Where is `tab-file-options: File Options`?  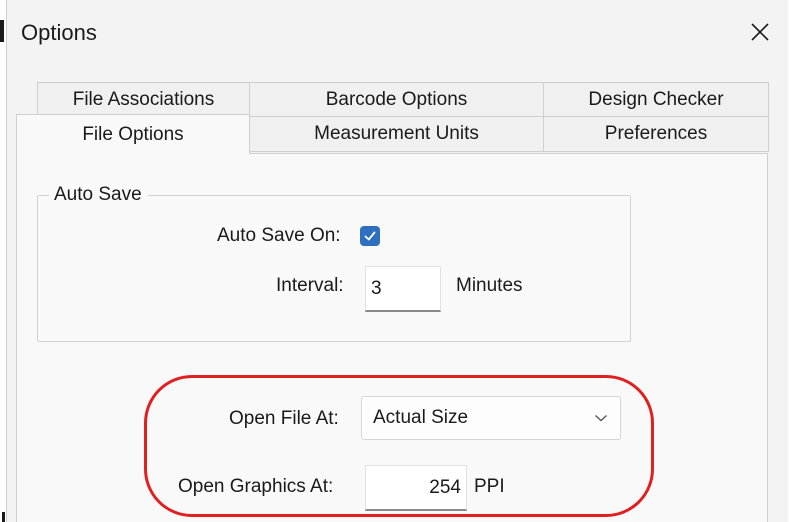 tab-file-options: File Options is located at coordinates (133, 134).